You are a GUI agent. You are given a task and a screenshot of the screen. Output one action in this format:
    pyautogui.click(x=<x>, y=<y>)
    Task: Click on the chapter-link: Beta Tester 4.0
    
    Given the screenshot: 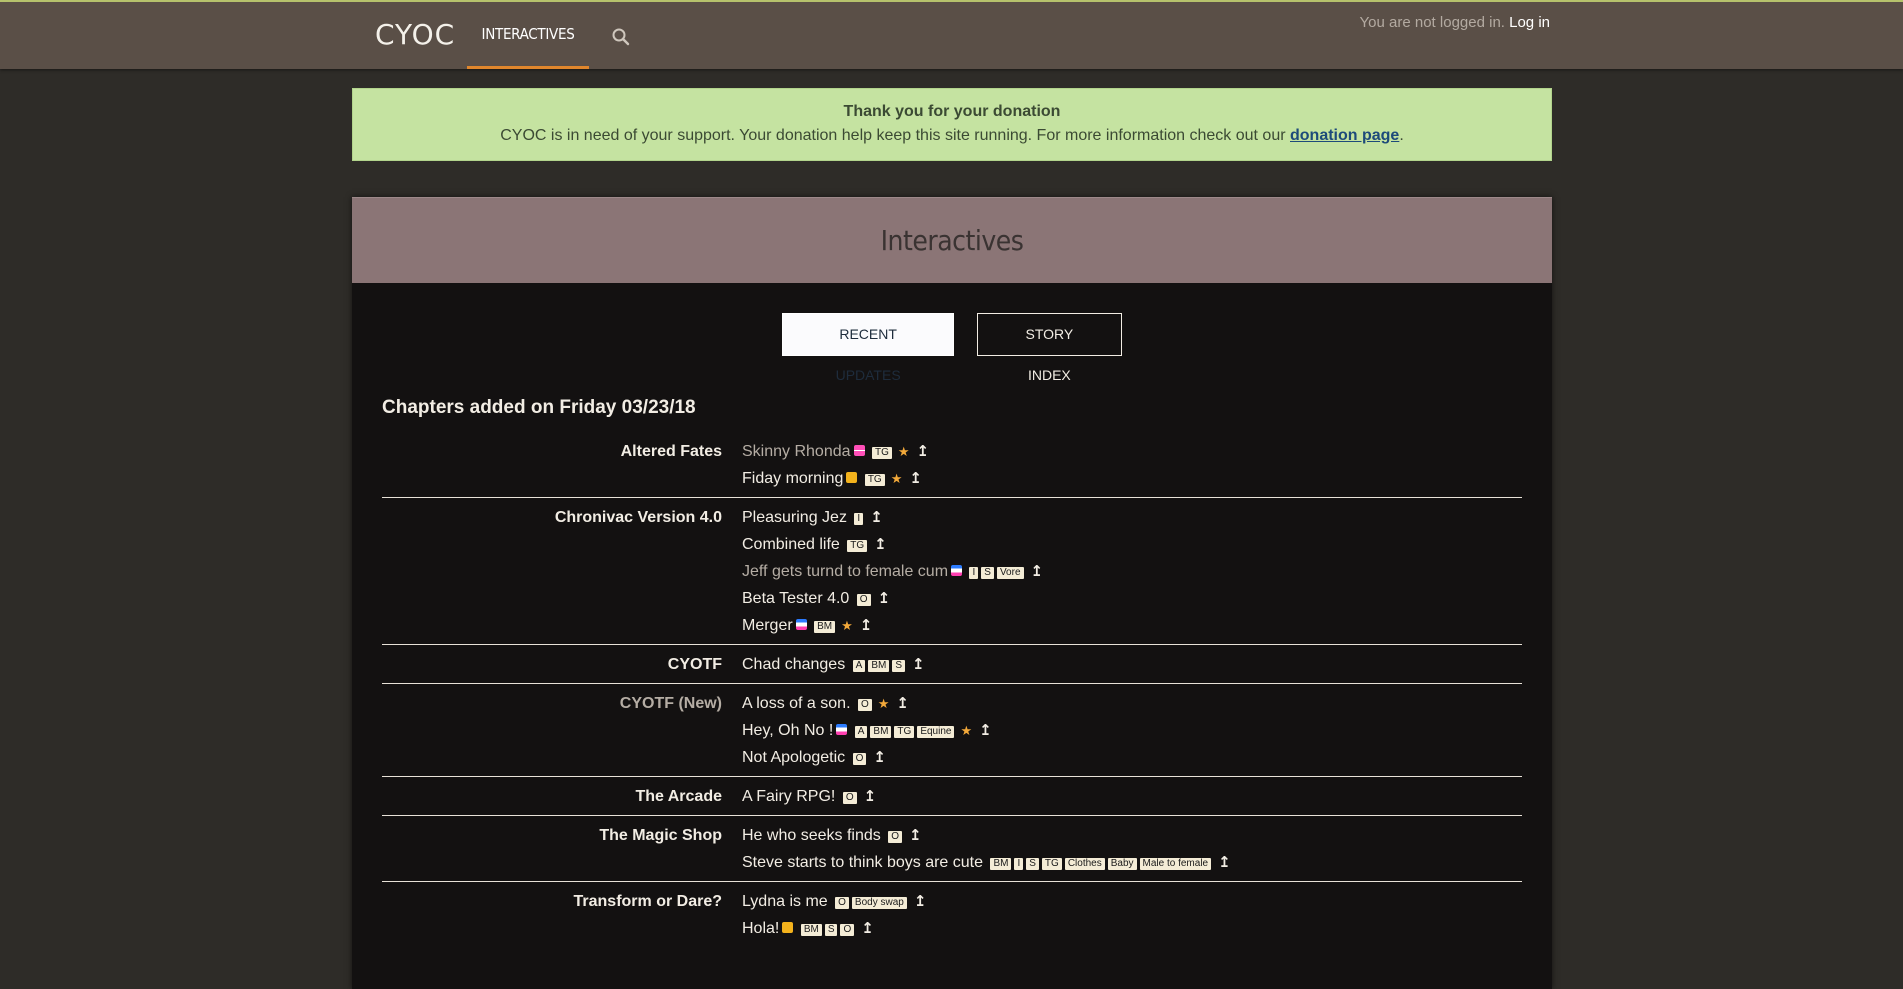 What is the action you would take?
    pyautogui.click(x=795, y=598)
    